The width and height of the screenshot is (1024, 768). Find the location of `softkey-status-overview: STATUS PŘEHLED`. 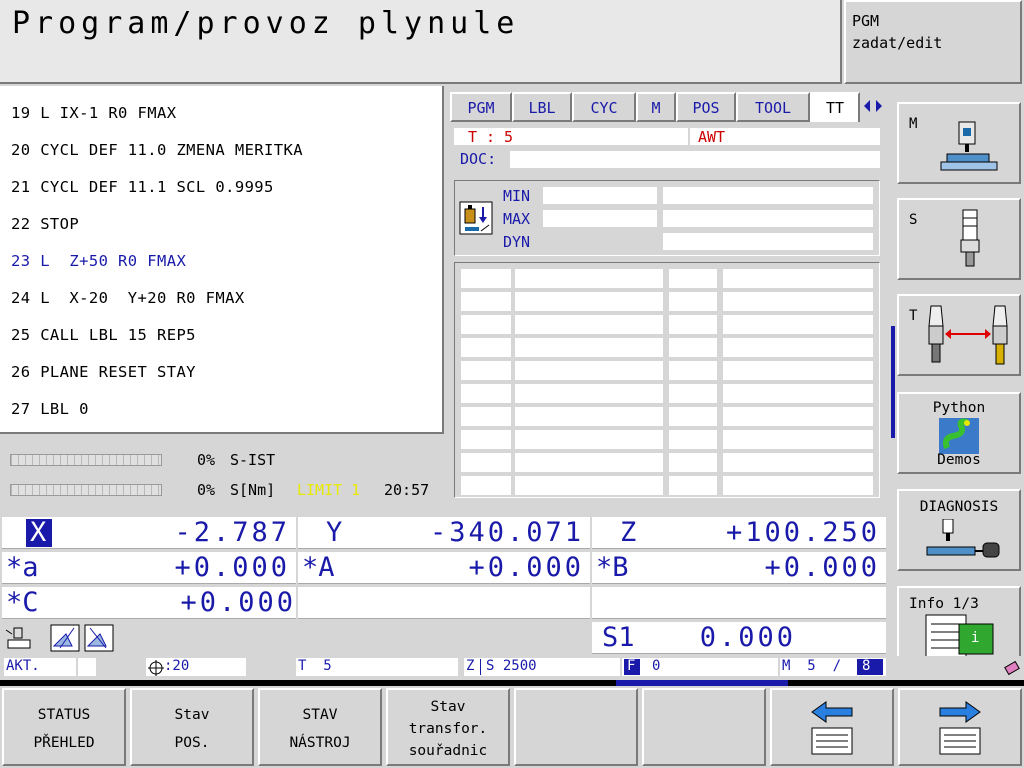

softkey-status-overview: STATUS PŘEHLED is located at coordinates (64, 727).